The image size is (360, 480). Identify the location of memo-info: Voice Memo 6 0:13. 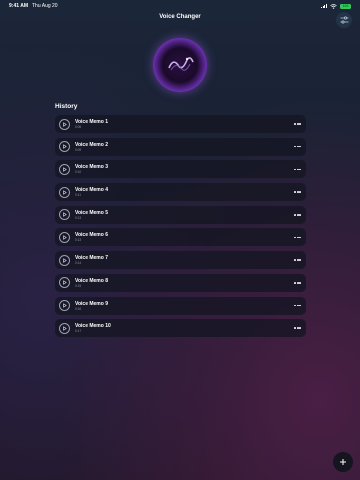
(91, 237).